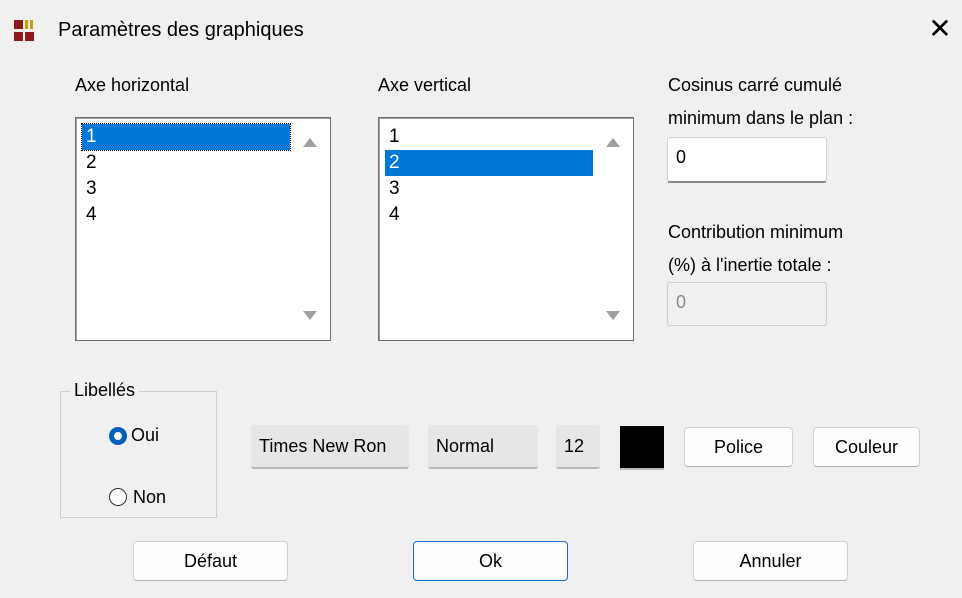  I want to click on font-style-button: Normal, so click(483, 447).